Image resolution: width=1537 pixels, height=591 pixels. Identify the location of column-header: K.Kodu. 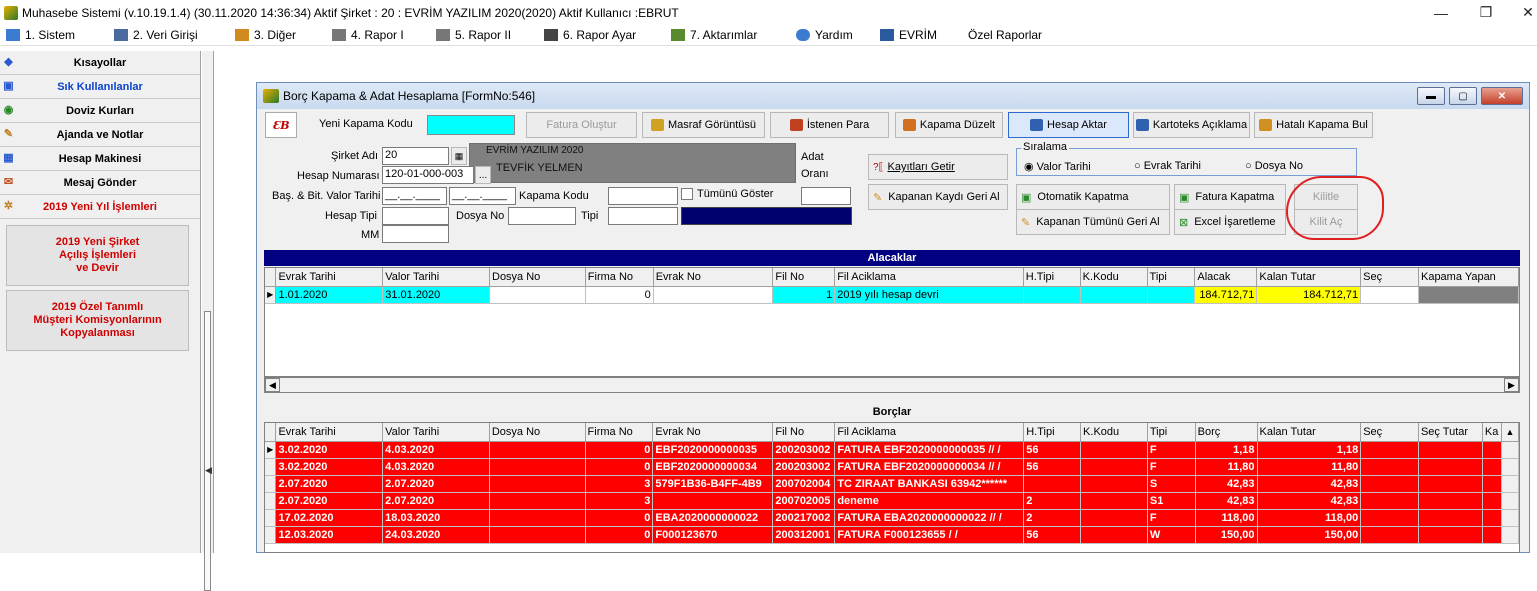
(1114, 277).